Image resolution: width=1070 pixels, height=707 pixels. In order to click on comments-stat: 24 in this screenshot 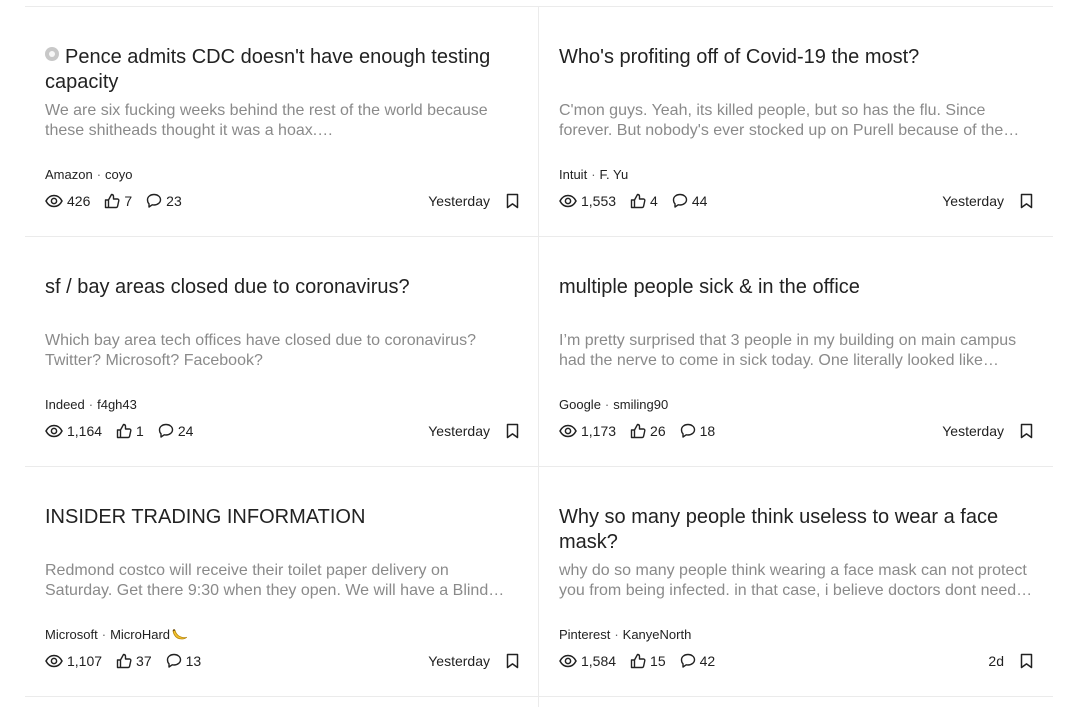, I will do `click(176, 431)`.